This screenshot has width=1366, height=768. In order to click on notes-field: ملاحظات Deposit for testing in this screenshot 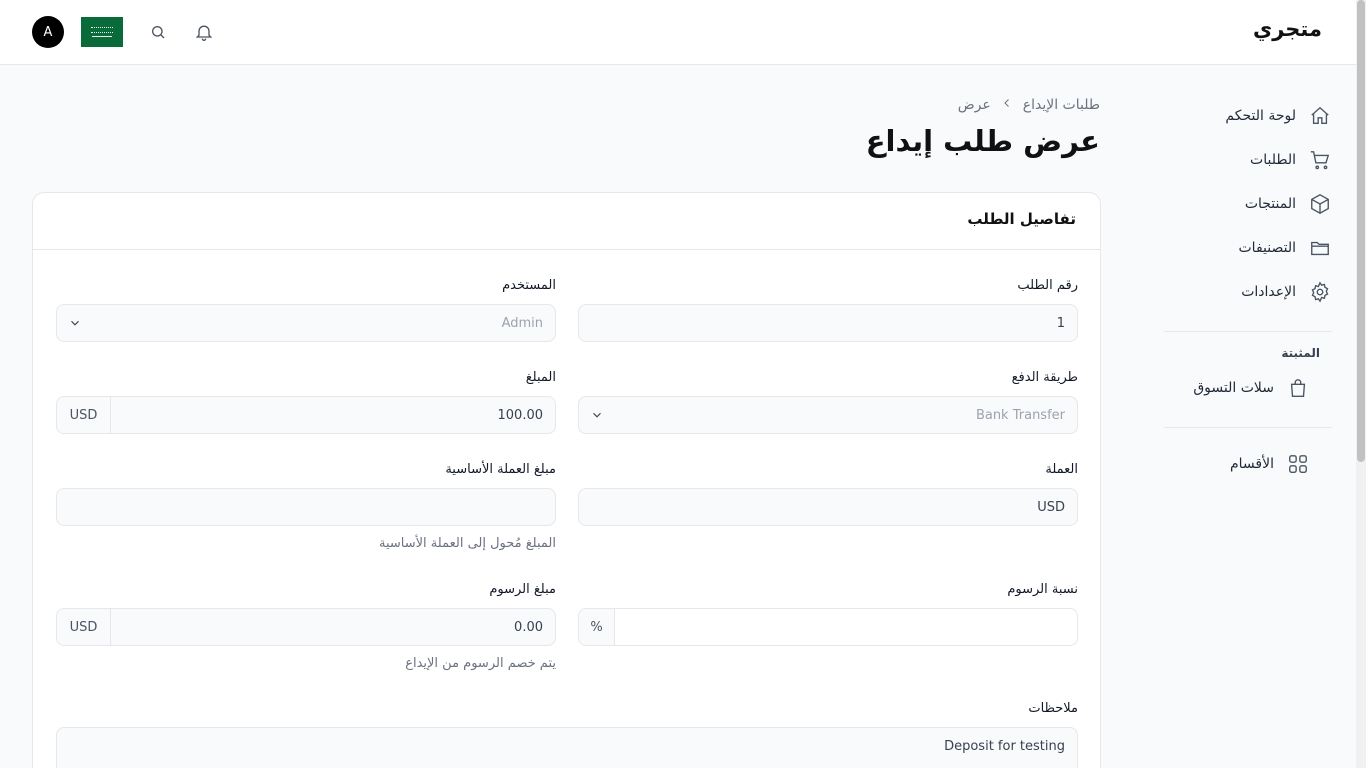, I will do `click(567, 734)`.